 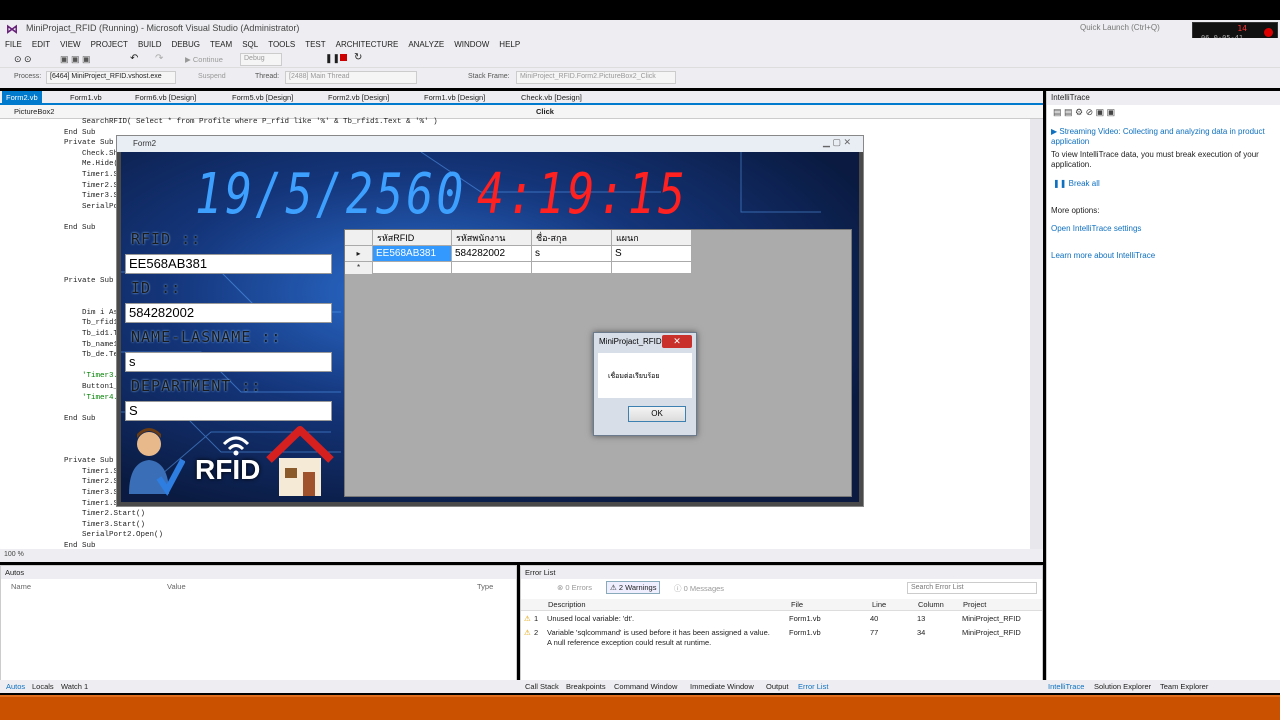 I want to click on nav-object-combo: PictureBox2, so click(x=34, y=111).